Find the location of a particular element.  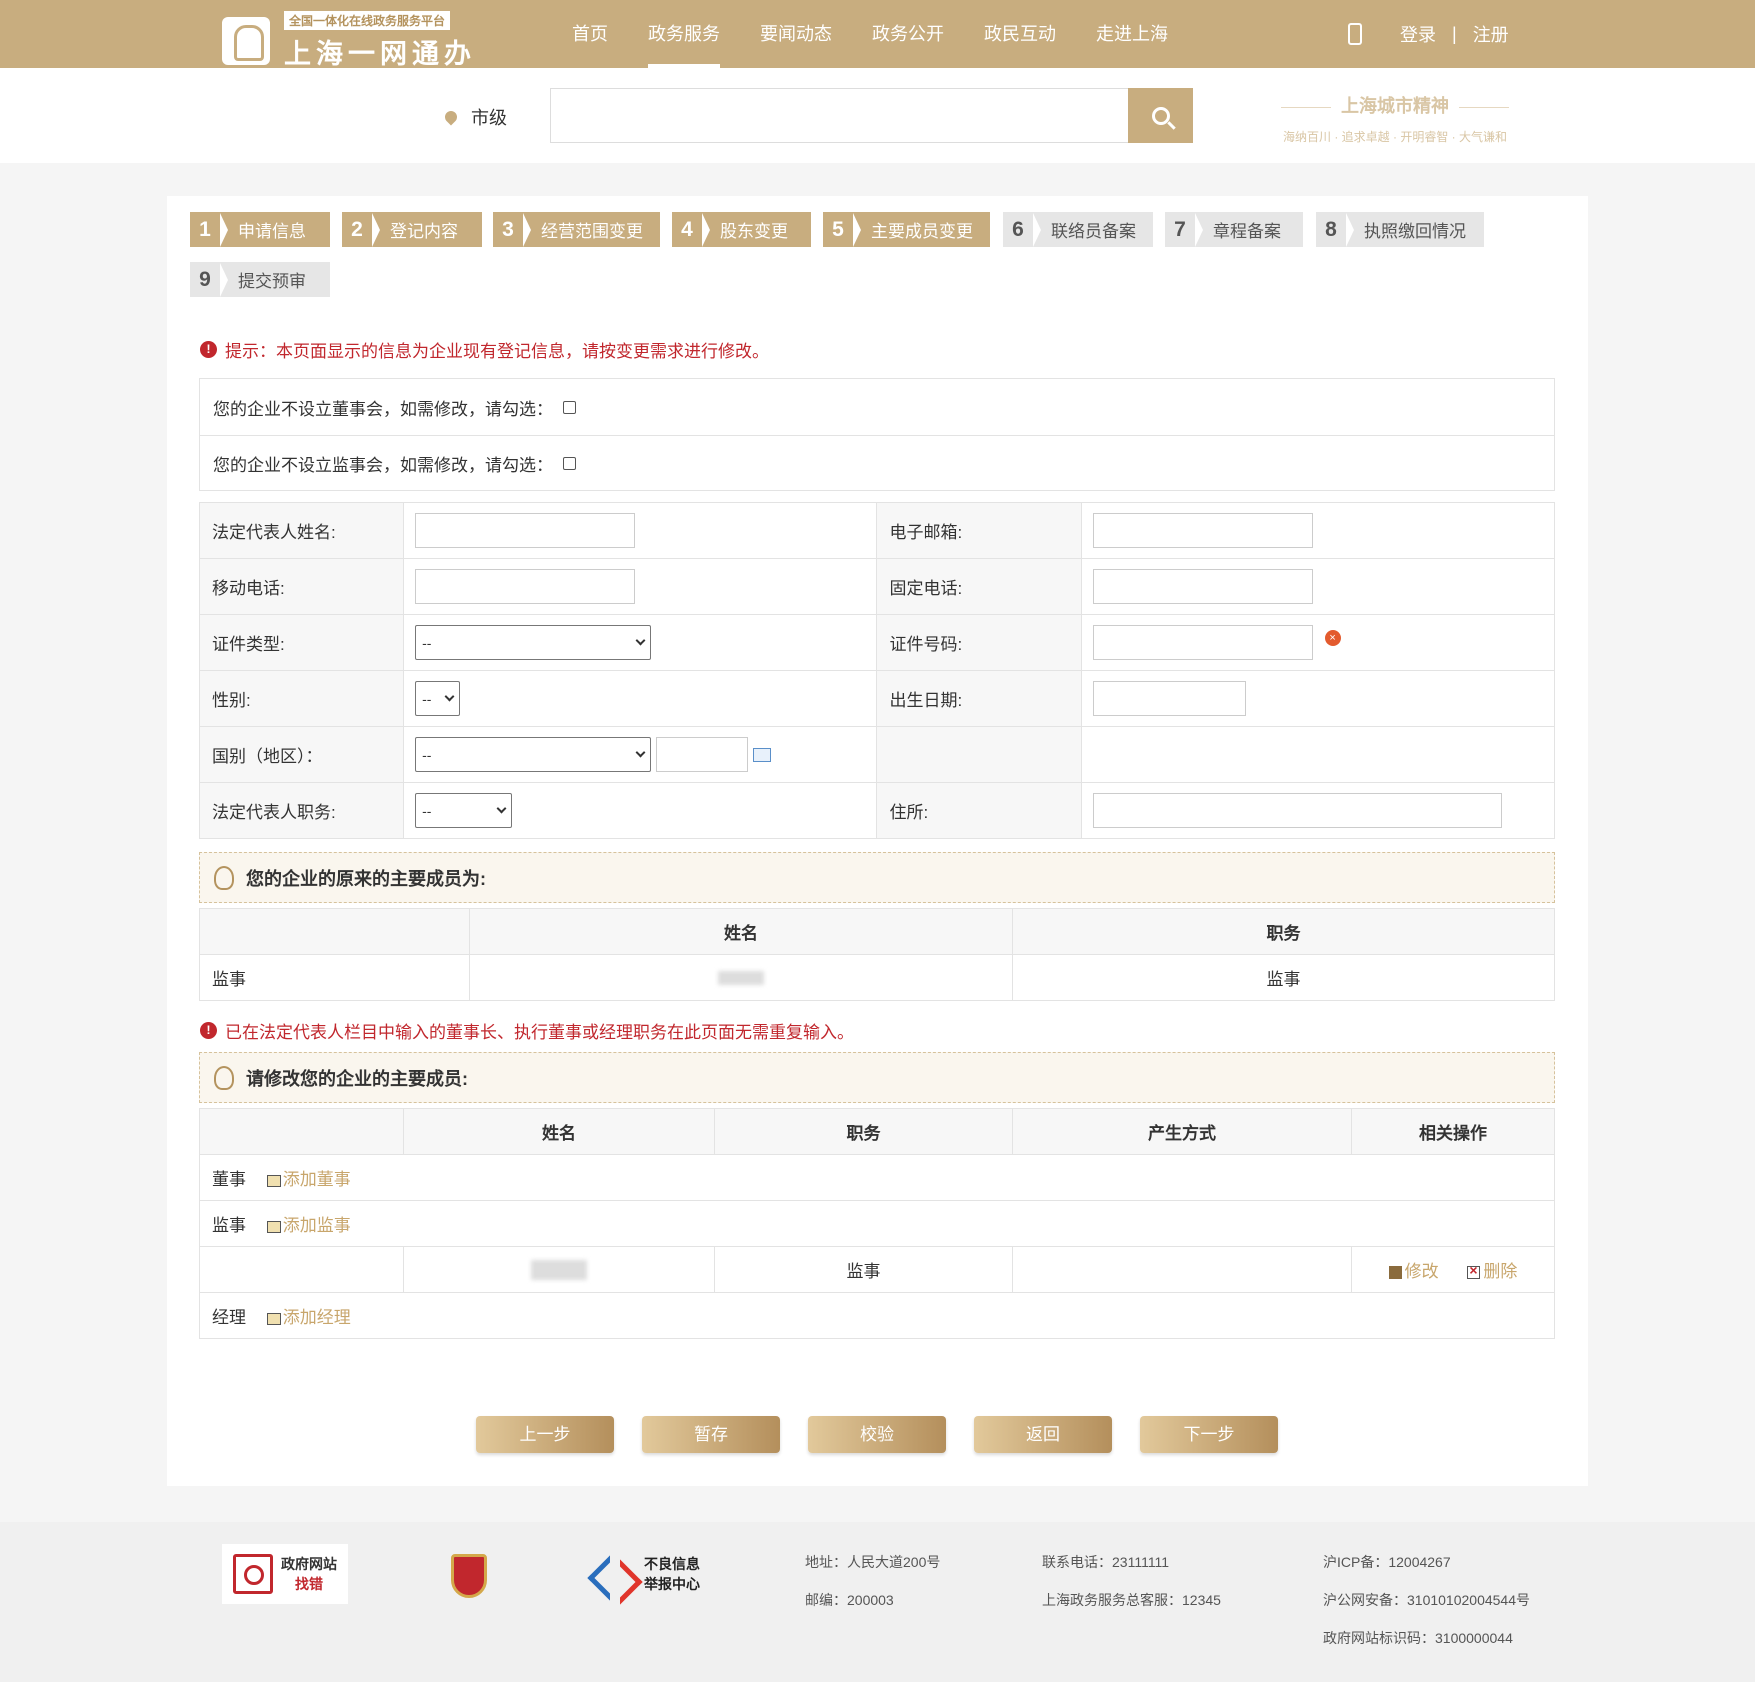

illegal-info-report-badge: 不良信息 举报中心 is located at coordinates (645, 1574).